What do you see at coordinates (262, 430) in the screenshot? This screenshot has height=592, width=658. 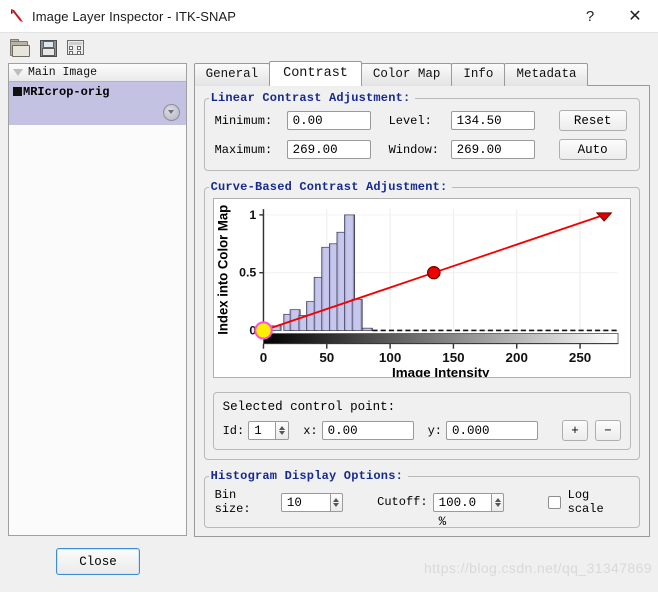 I see `control-point-id-input: 1` at bounding box center [262, 430].